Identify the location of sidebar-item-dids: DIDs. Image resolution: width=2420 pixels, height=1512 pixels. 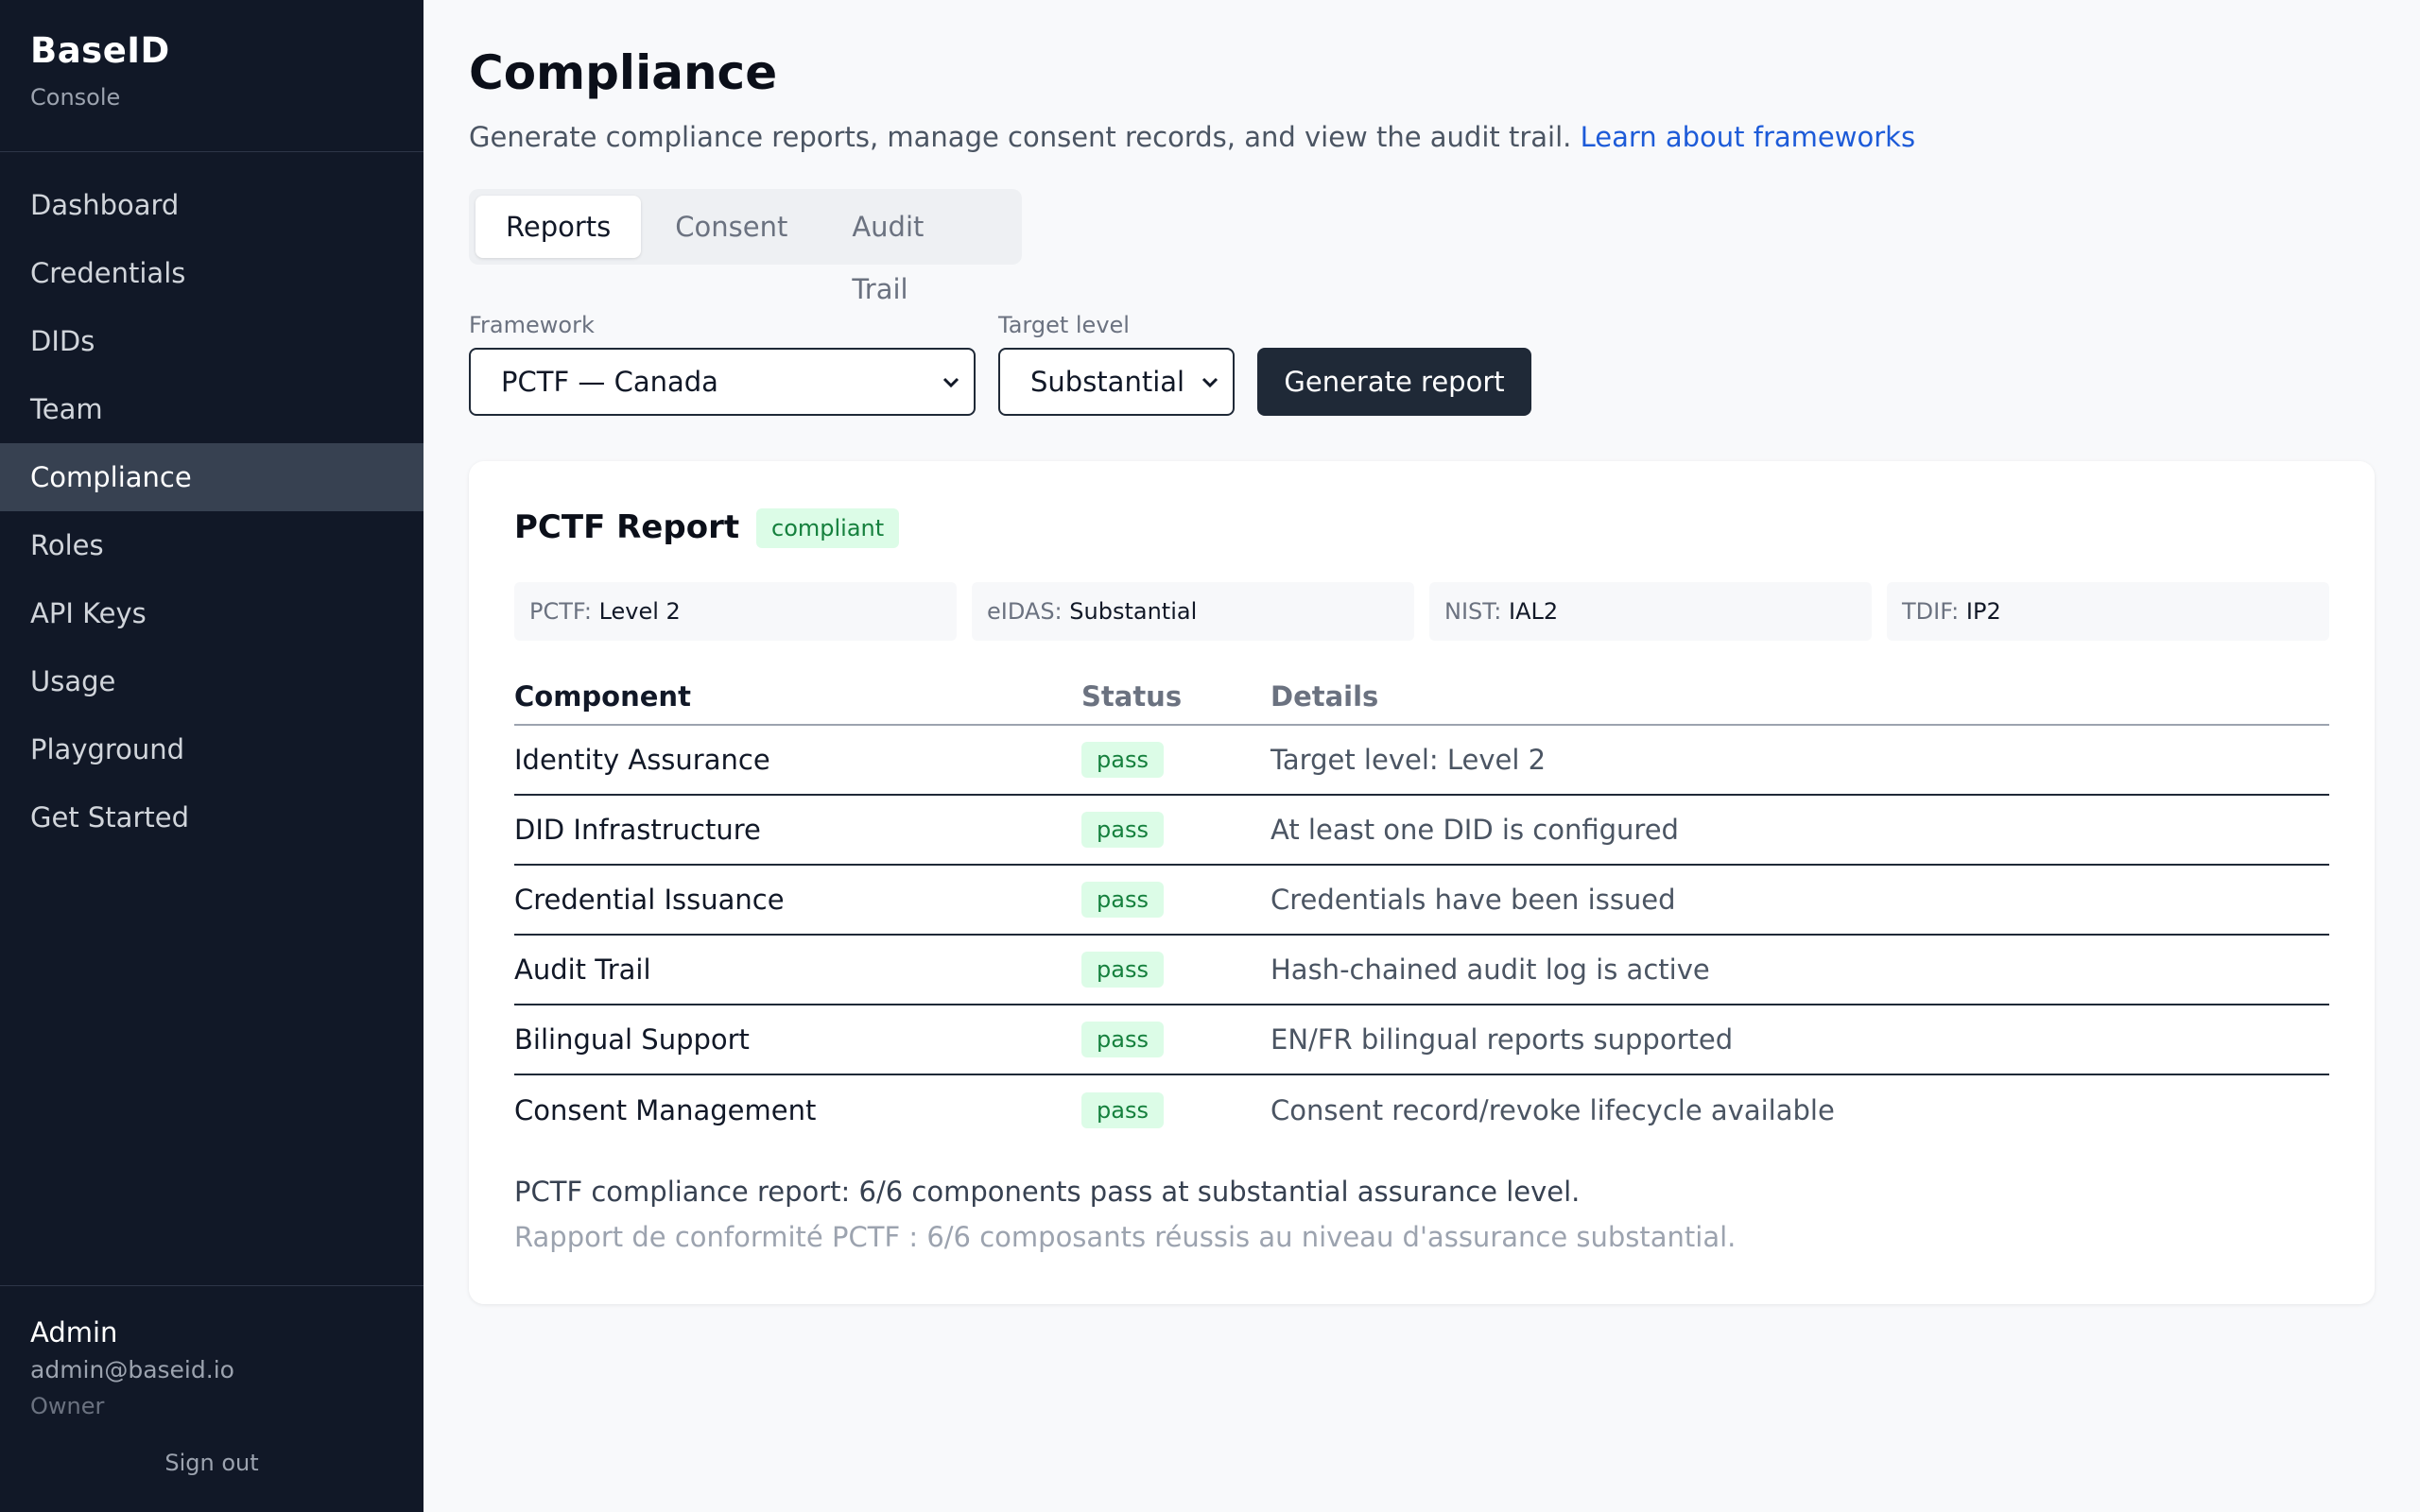
(212, 341).